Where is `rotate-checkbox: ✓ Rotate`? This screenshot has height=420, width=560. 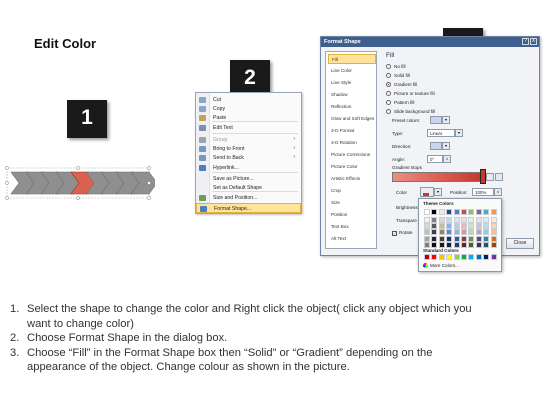 rotate-checkbox: ✓ Rotate is located at coordinates (402, 233).